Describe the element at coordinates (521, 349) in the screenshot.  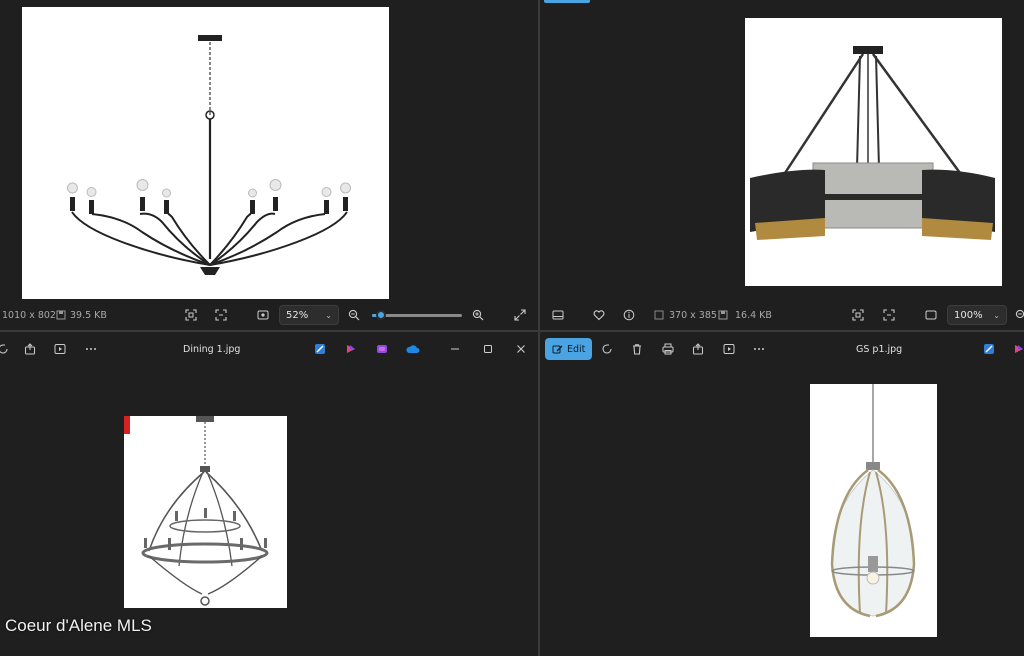
I see `close-icon` at that location.